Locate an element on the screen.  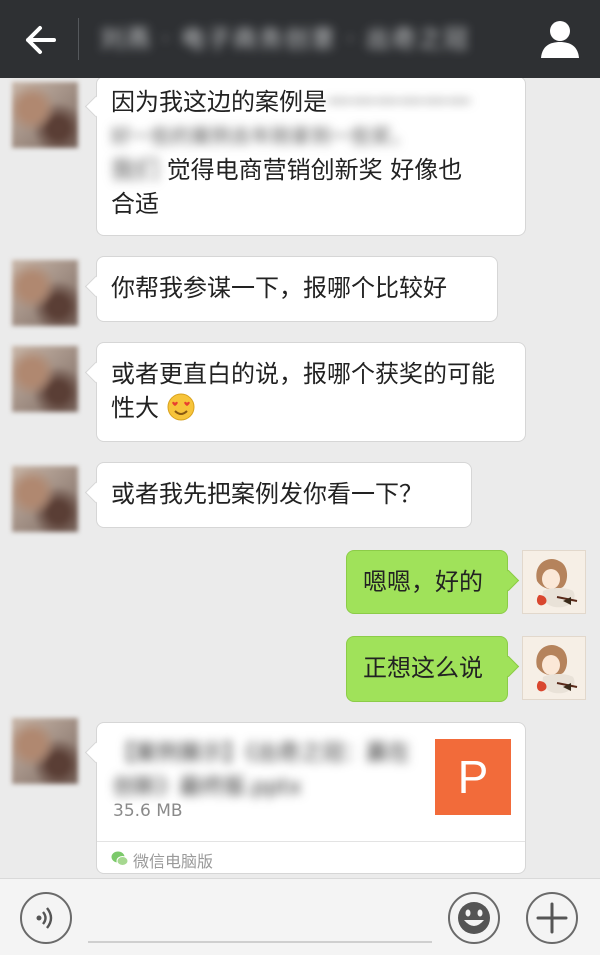
input-bar is located at coordinates (300, 916).